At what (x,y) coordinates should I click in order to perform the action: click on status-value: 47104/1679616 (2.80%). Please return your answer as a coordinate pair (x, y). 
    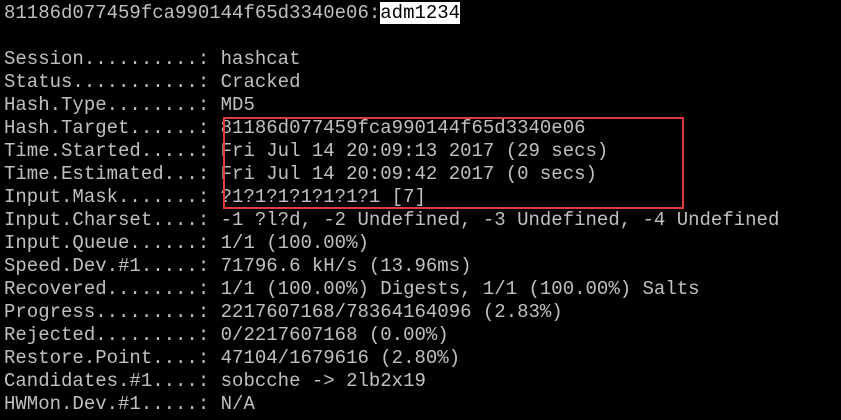
    Looking at the image, I should click on (340, 358).